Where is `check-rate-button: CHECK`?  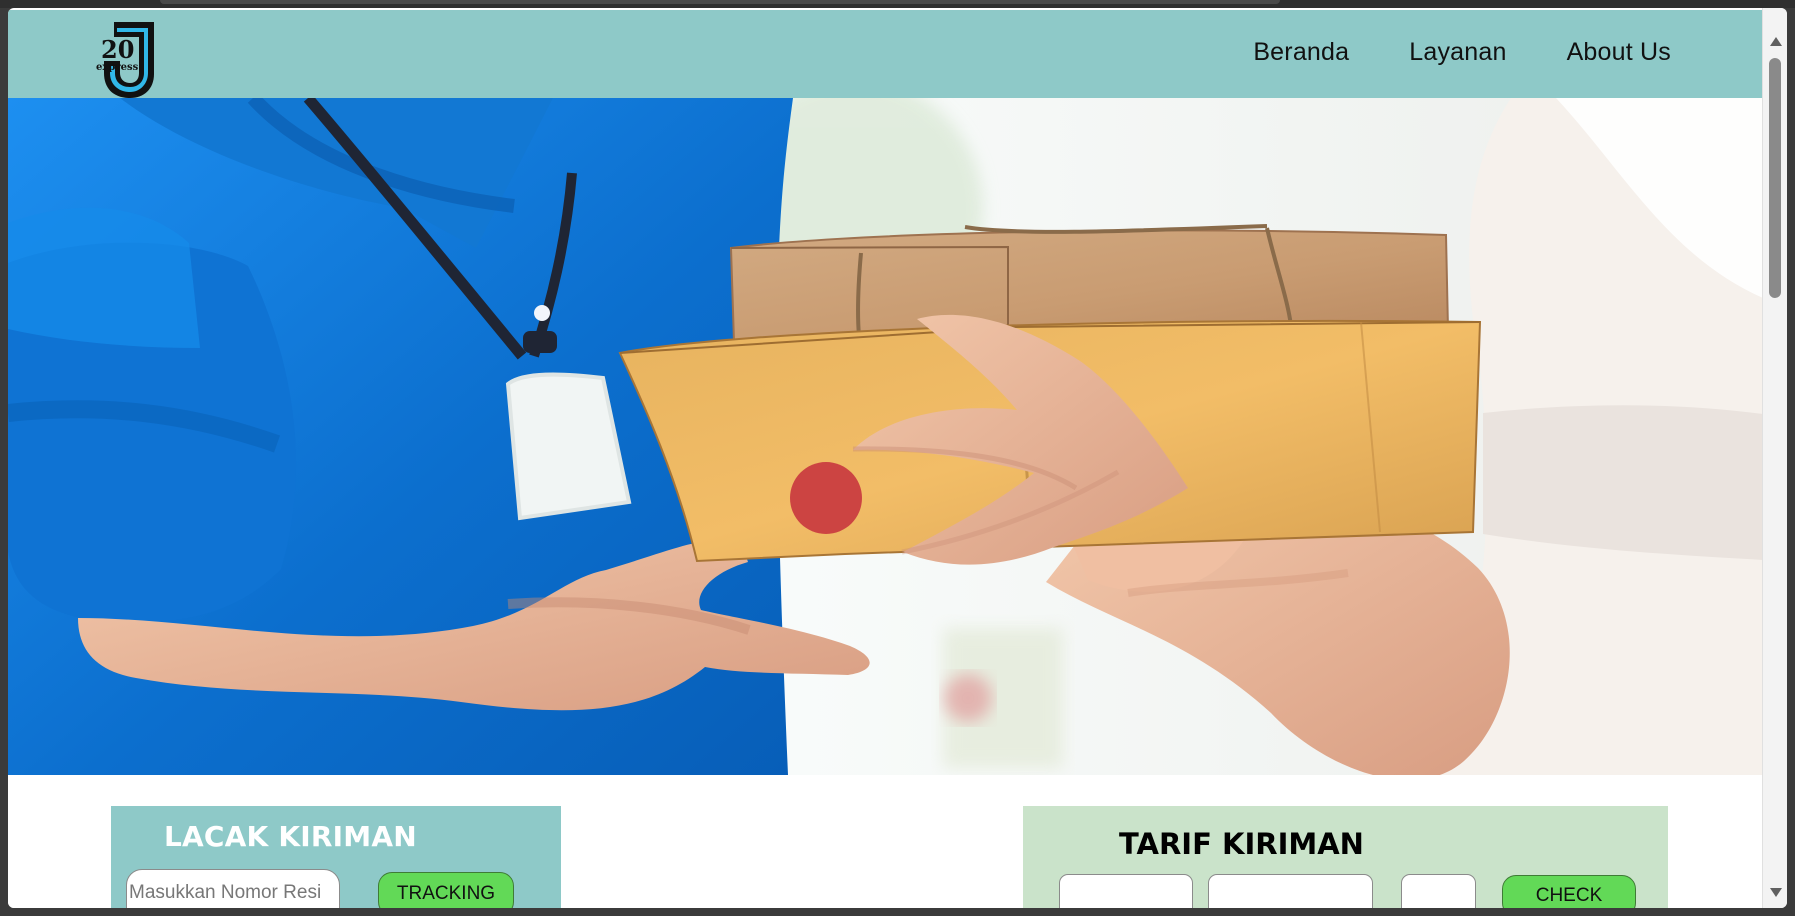
check-rate-button: CHECK is located at coordinates (1569, 891).